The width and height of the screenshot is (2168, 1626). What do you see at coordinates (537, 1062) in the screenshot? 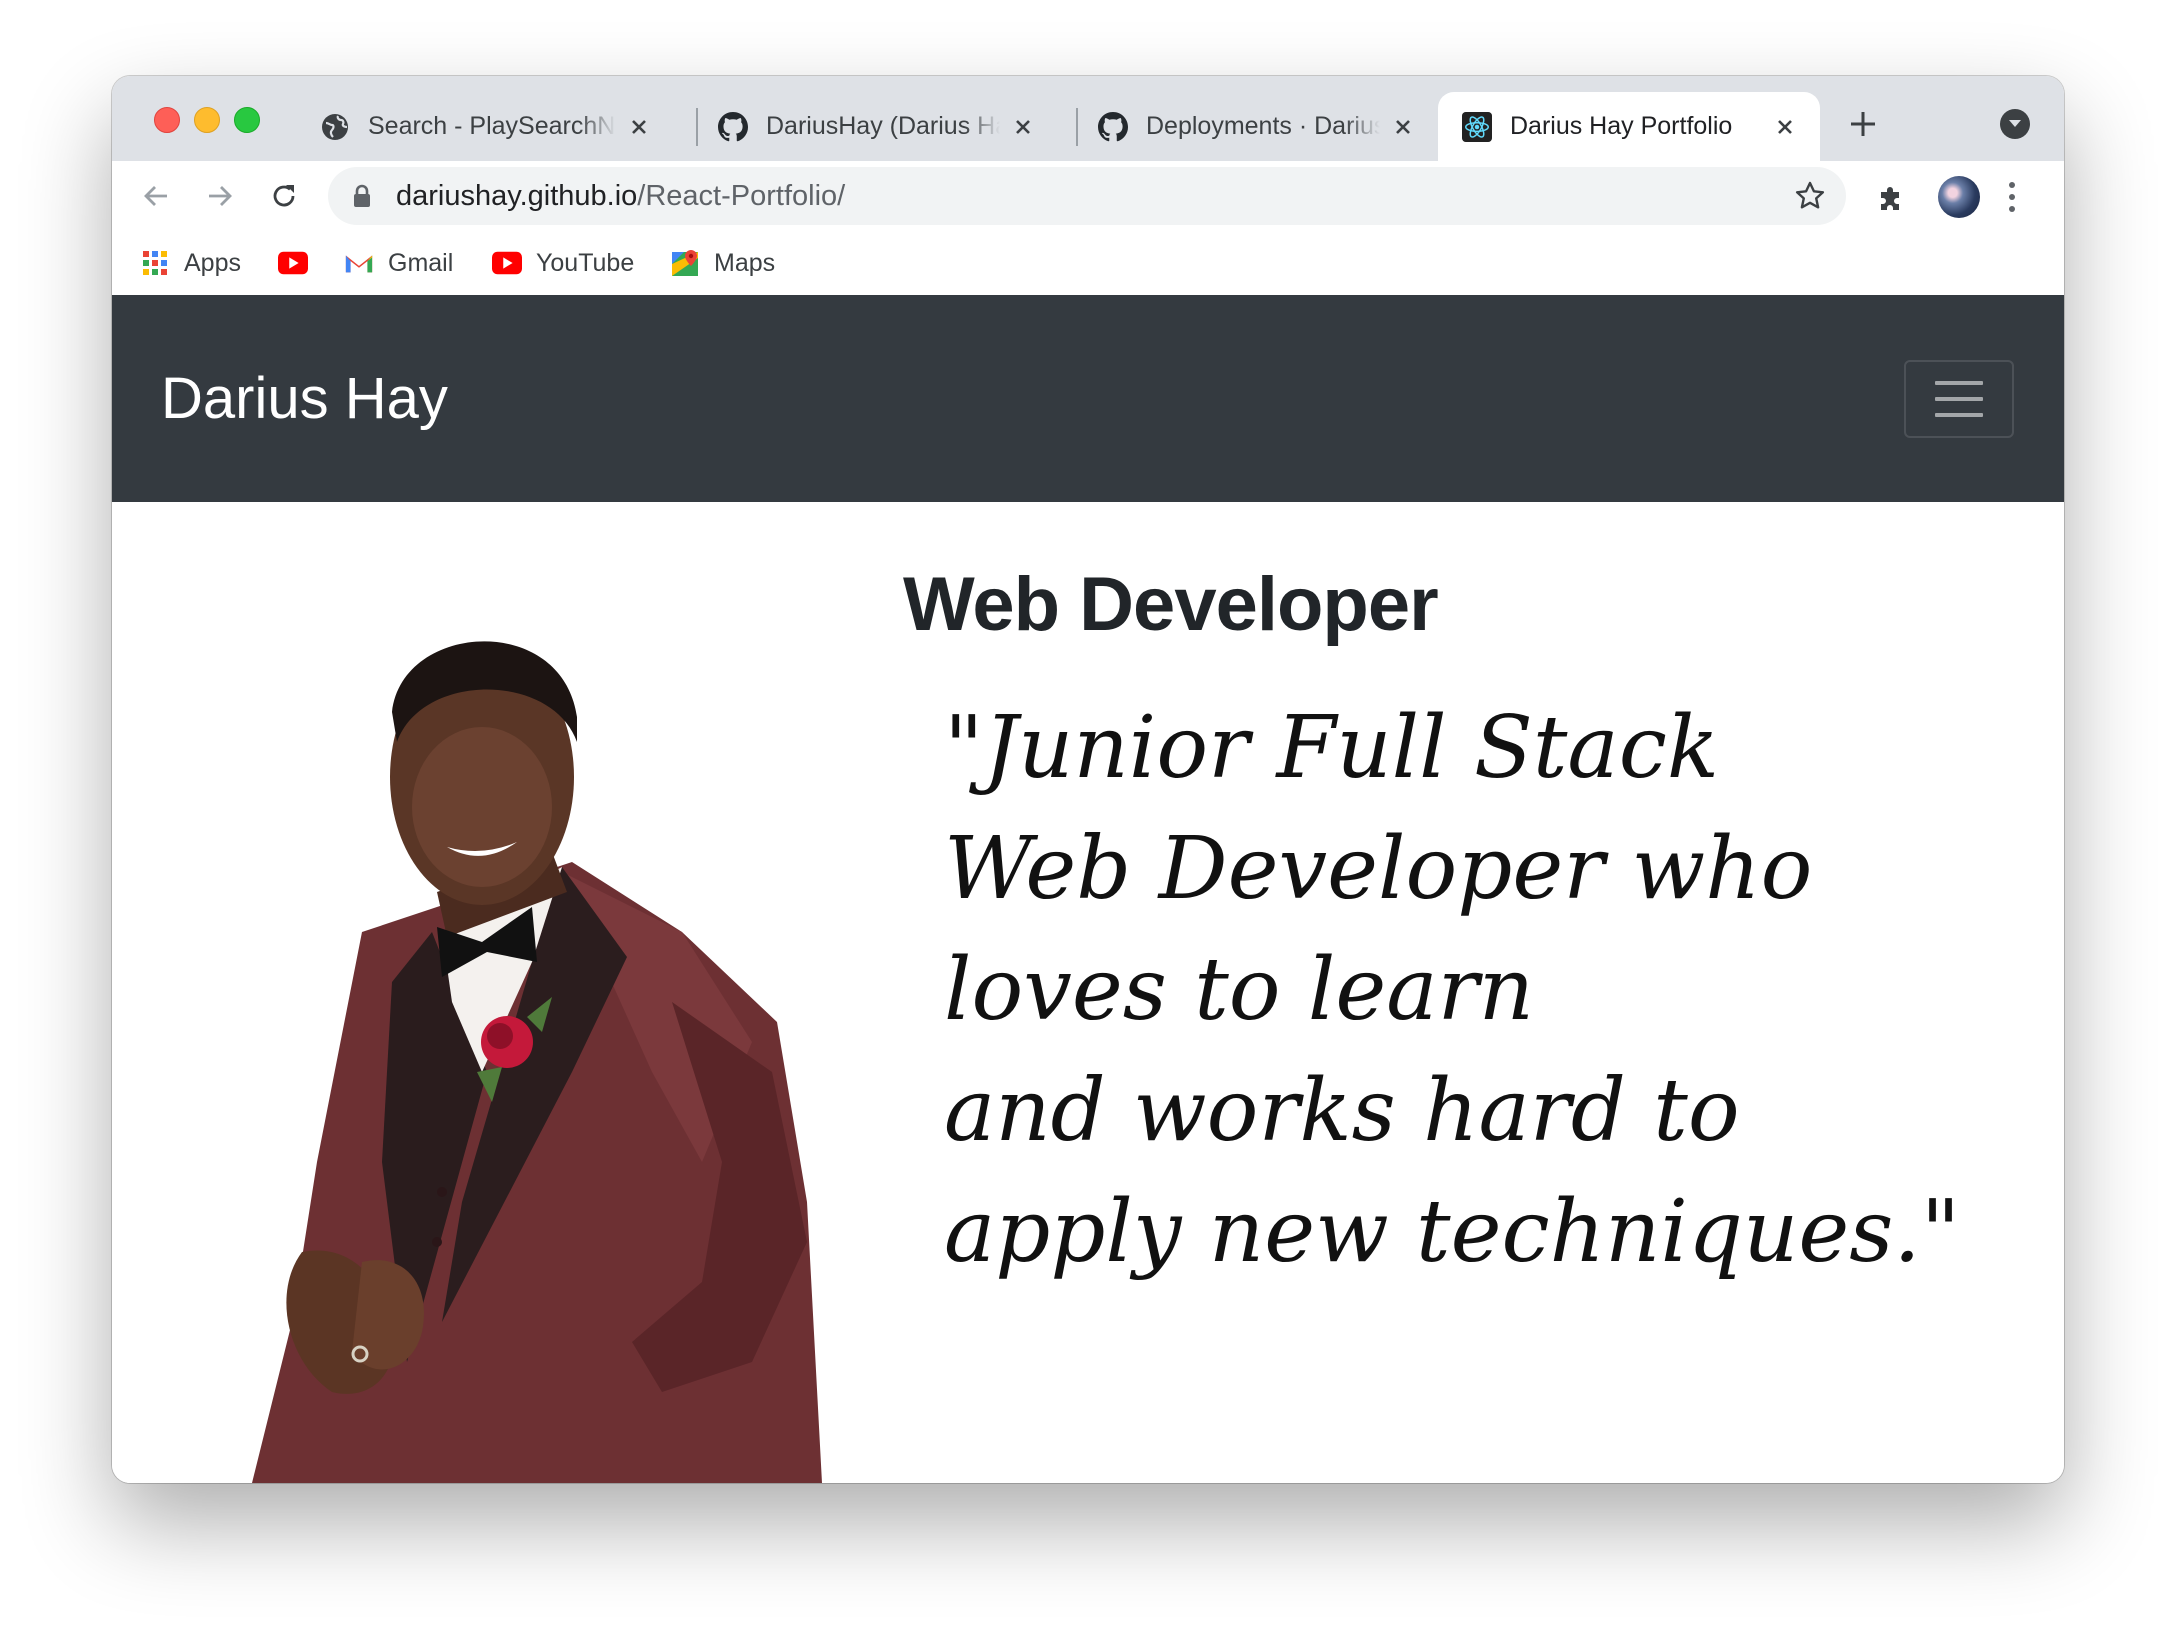
I see `portrait-photo` at bounding box center [537, 1062].